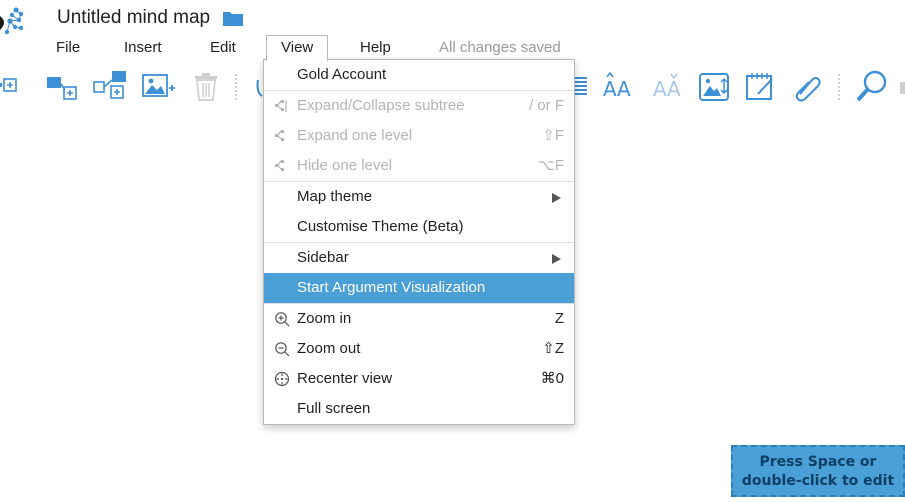 This screenshot has height=502, width=905. I want to click on zoom-out-icon, so click(282, 349).